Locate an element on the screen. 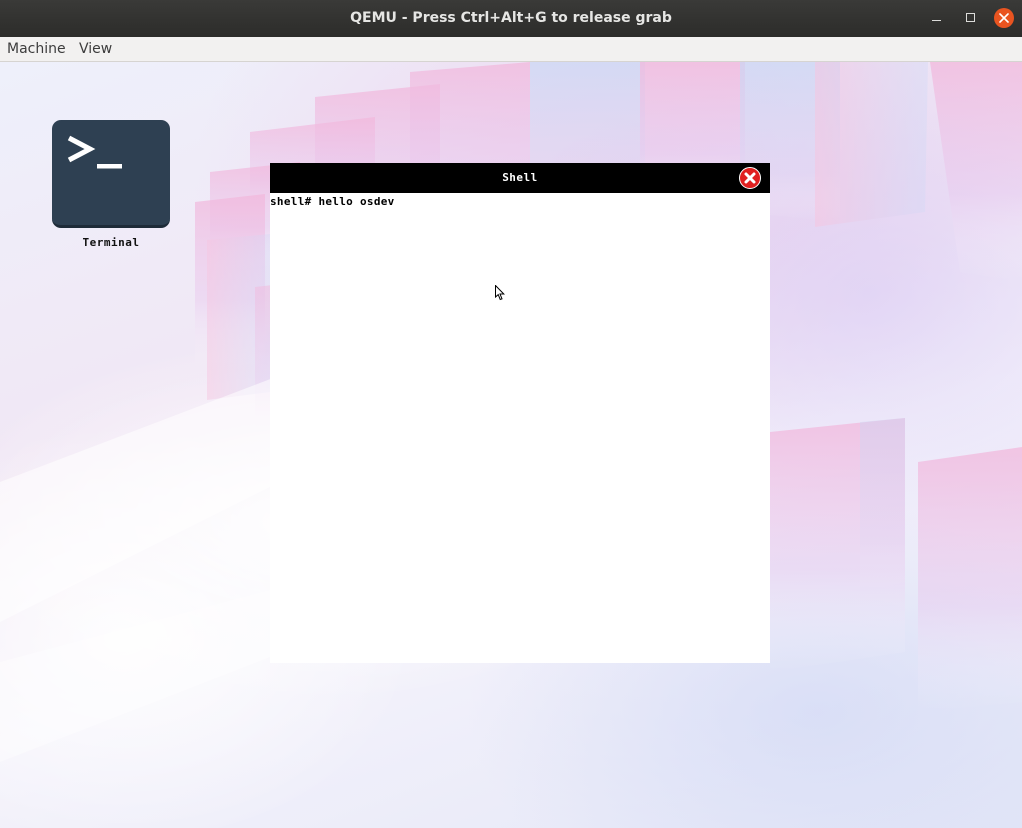  menu-bar: Machine View is located at coordinates (511, 49).